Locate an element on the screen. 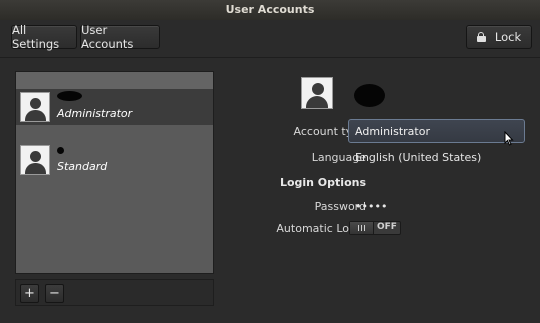 This screenshot has width=540, height=323. user-account-type: Administrator is located at coordinates (95, 113).